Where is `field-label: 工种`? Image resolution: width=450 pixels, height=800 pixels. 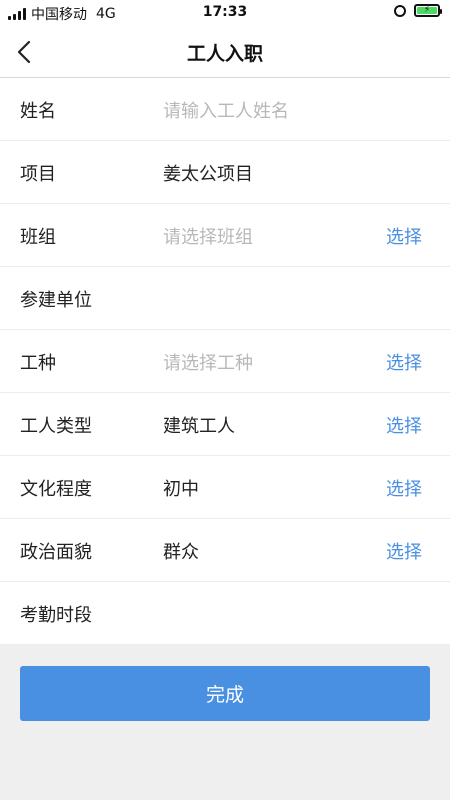 field-label: 工种 is located at coordinates (38, 363).